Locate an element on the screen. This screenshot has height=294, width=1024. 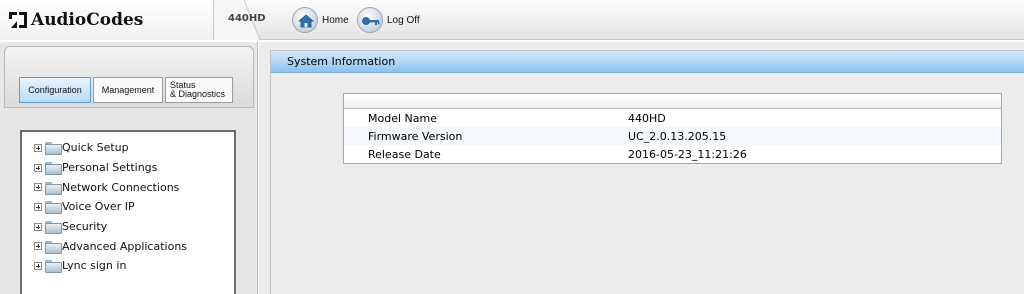
tree-item-label: Voice Over IP is located at coordinates (98, 207).